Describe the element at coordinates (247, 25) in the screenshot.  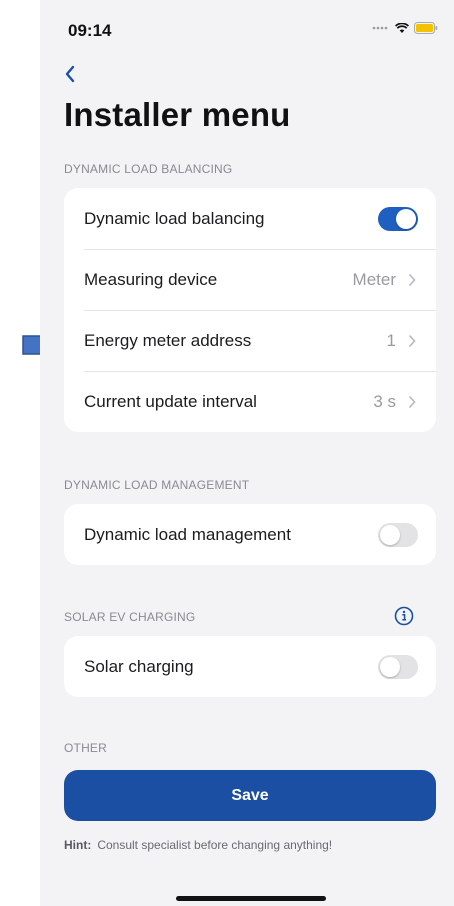
I see `status-bar: 09:14` at that location.